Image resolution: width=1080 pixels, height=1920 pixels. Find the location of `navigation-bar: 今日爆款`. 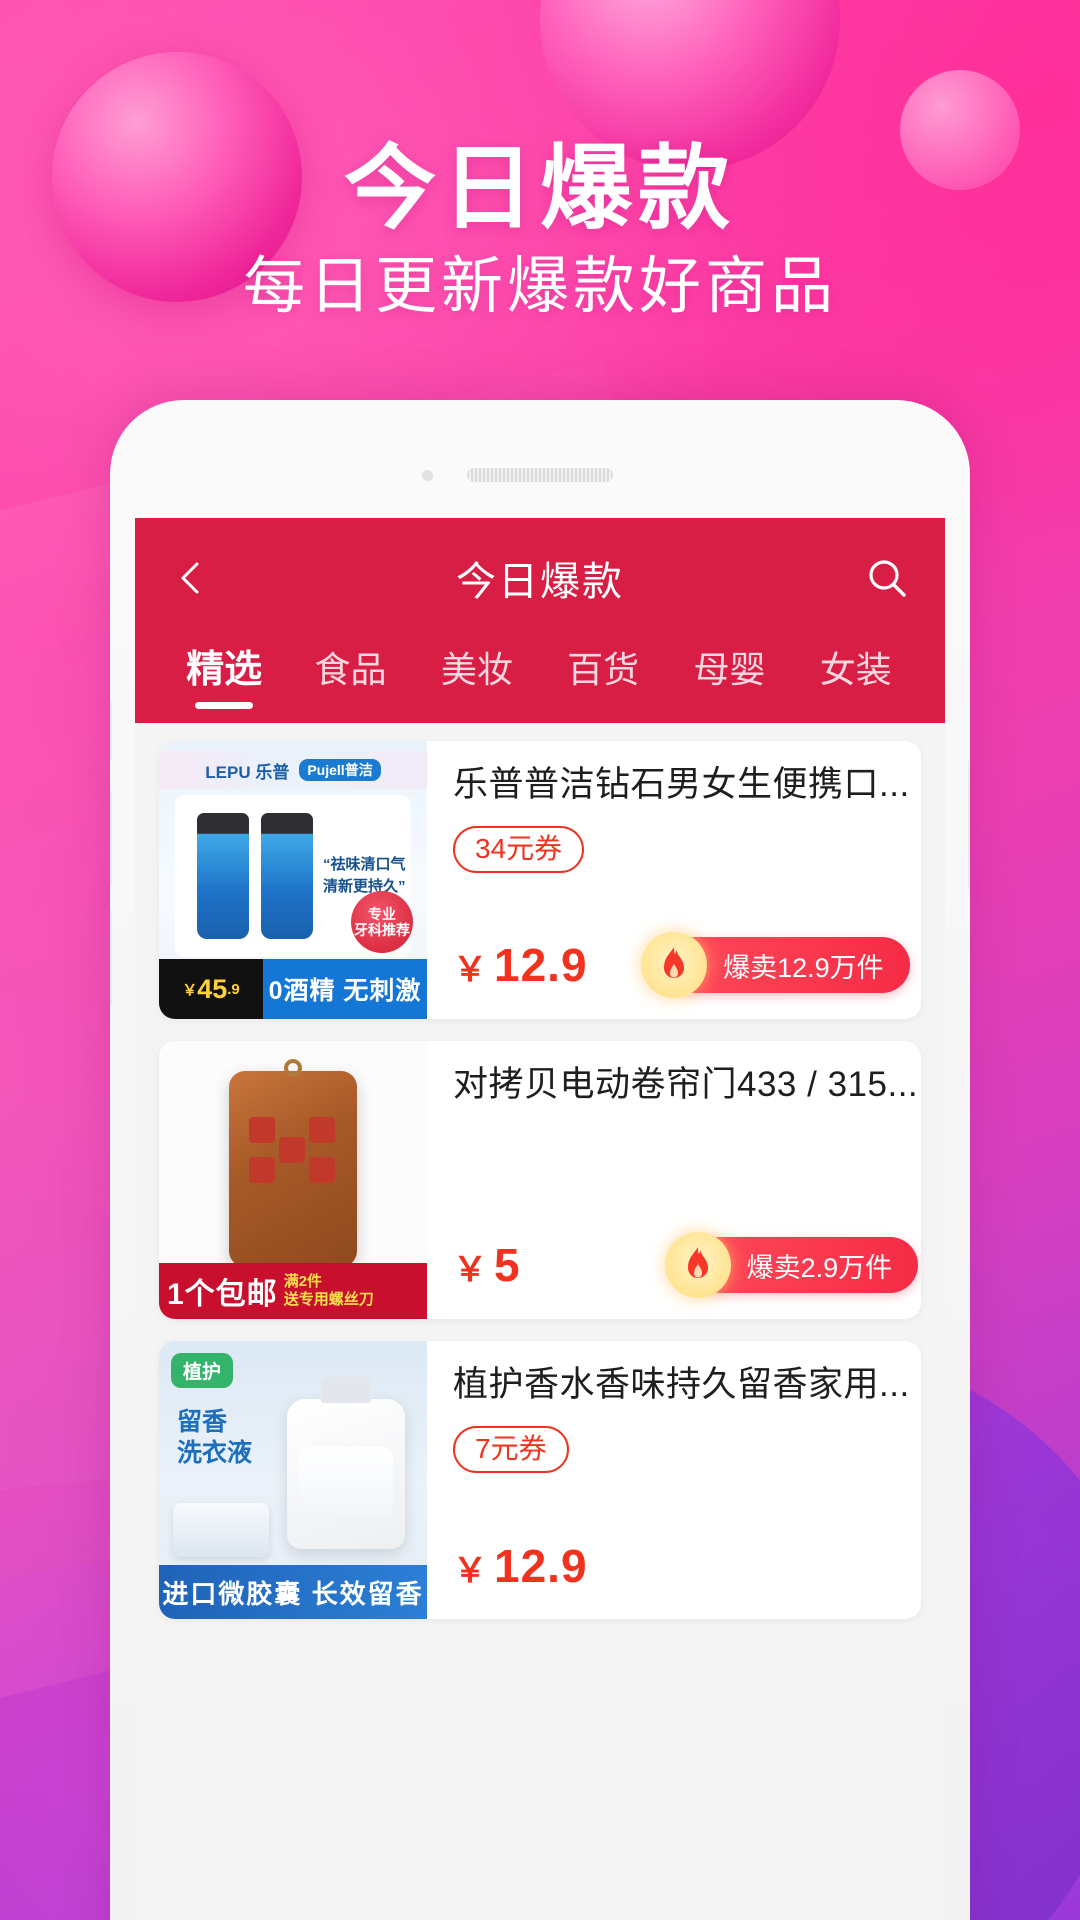

navigation-bar: 今日爆款 is located at coordinates (540, 578).